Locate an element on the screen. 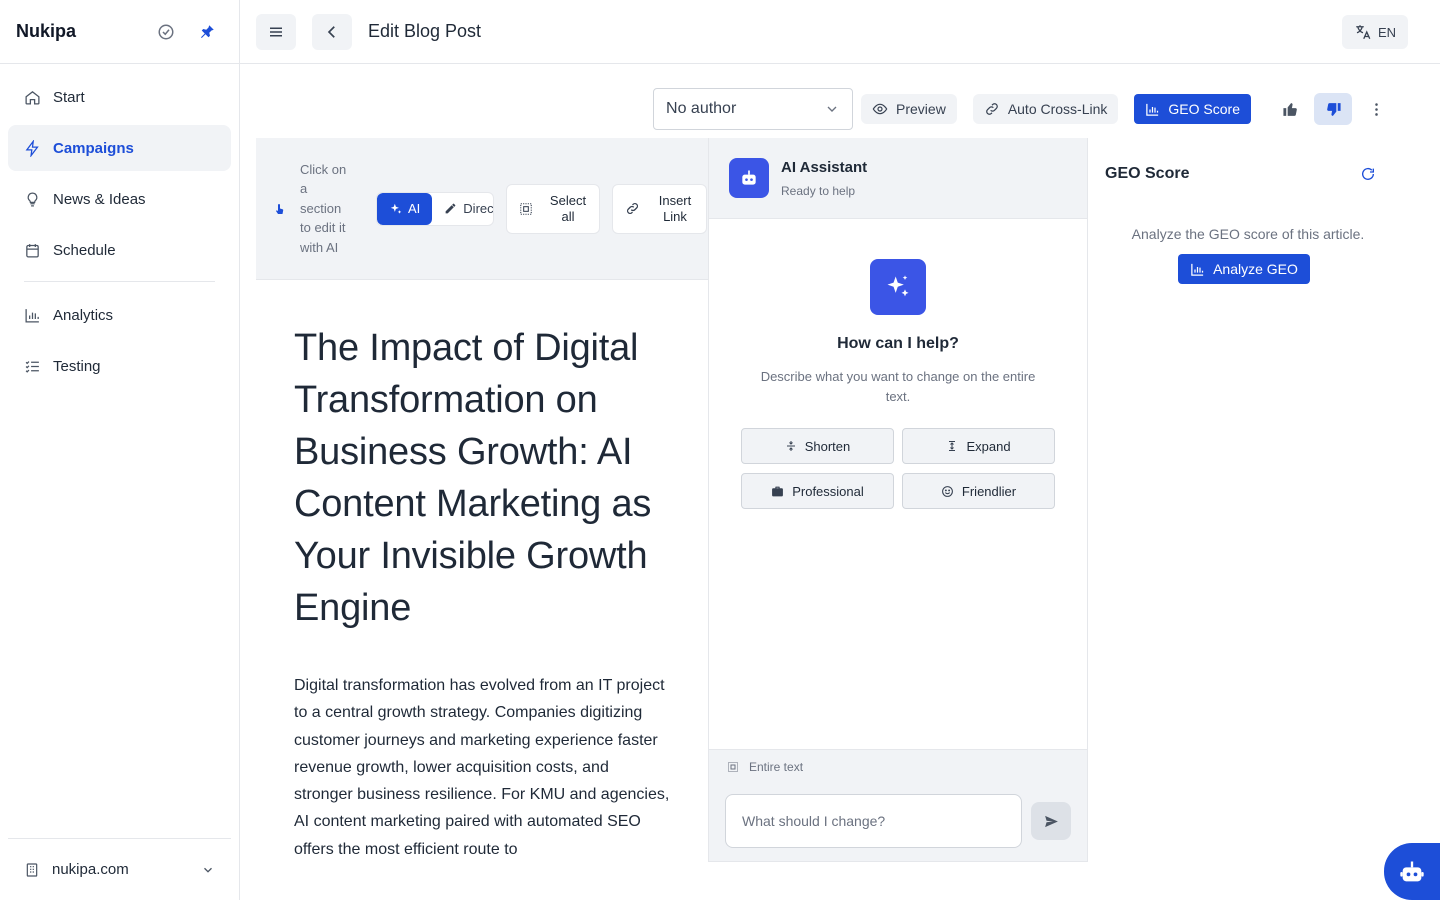  assistant-title: AI Assistant is located at coordinates (824, 167).